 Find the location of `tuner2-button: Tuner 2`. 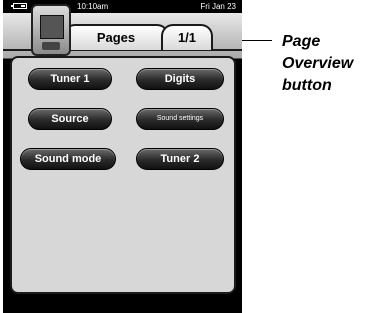

tuner2-button: Tuner 2 is located at coordinates (180, 159).